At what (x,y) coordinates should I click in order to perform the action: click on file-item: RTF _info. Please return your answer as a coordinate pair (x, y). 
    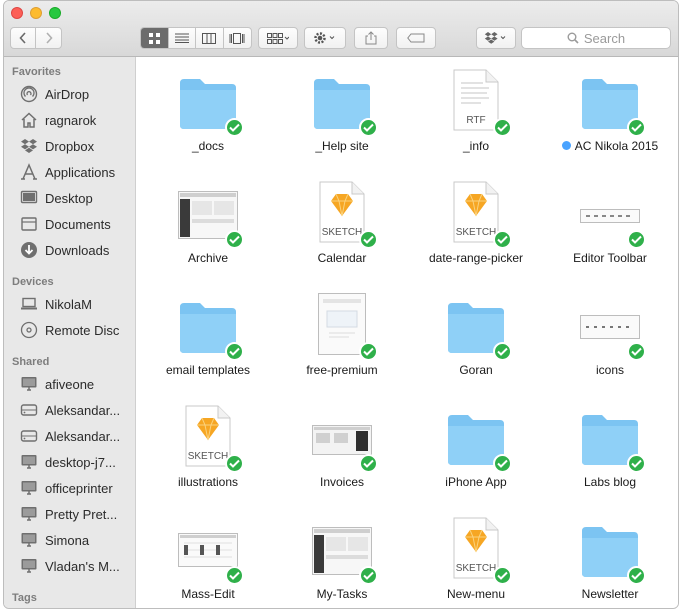
    Looking at the image, I should click on (476, 116).